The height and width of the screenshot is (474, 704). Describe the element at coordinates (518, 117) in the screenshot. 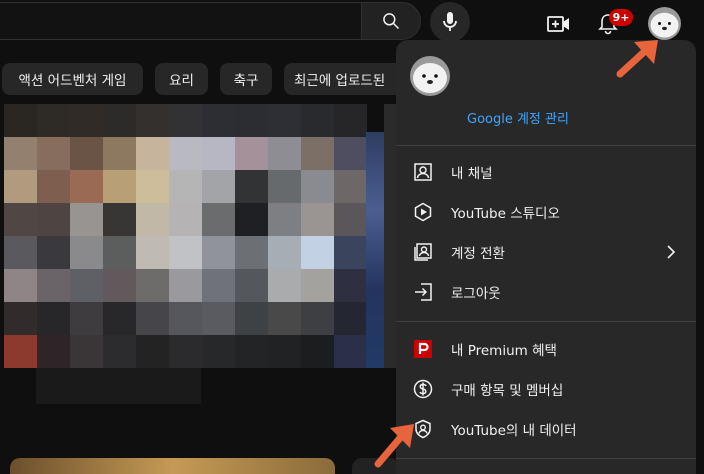

I see `manage-google-account-link: Google 계정 관리` at that location.